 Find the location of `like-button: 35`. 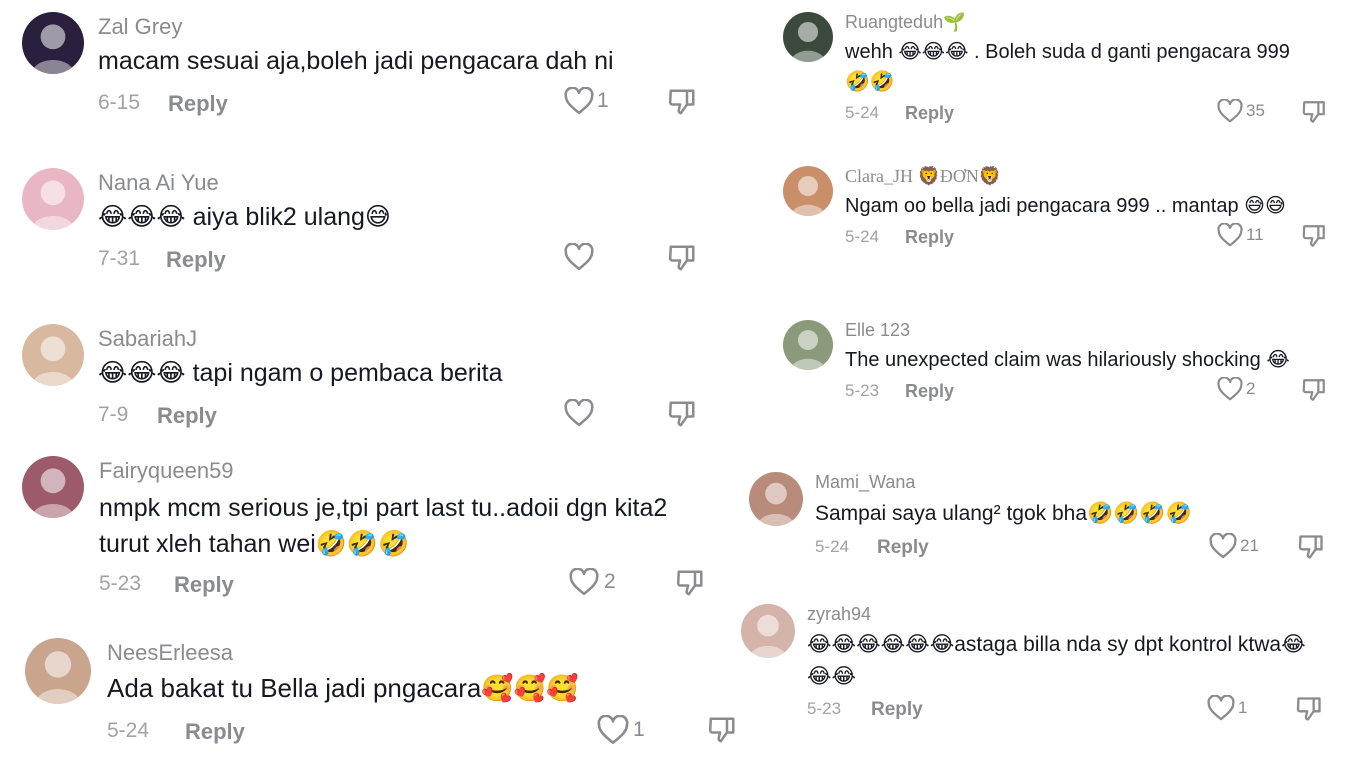

like-button: 35 is located at coordinates (1241, 111).